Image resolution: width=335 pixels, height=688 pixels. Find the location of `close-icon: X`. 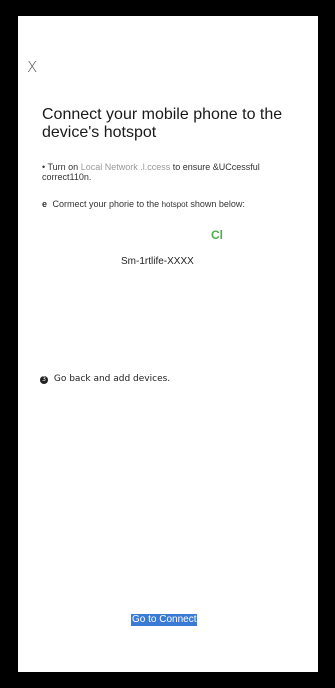

close-icon: X is located at coordinates (32, 67).